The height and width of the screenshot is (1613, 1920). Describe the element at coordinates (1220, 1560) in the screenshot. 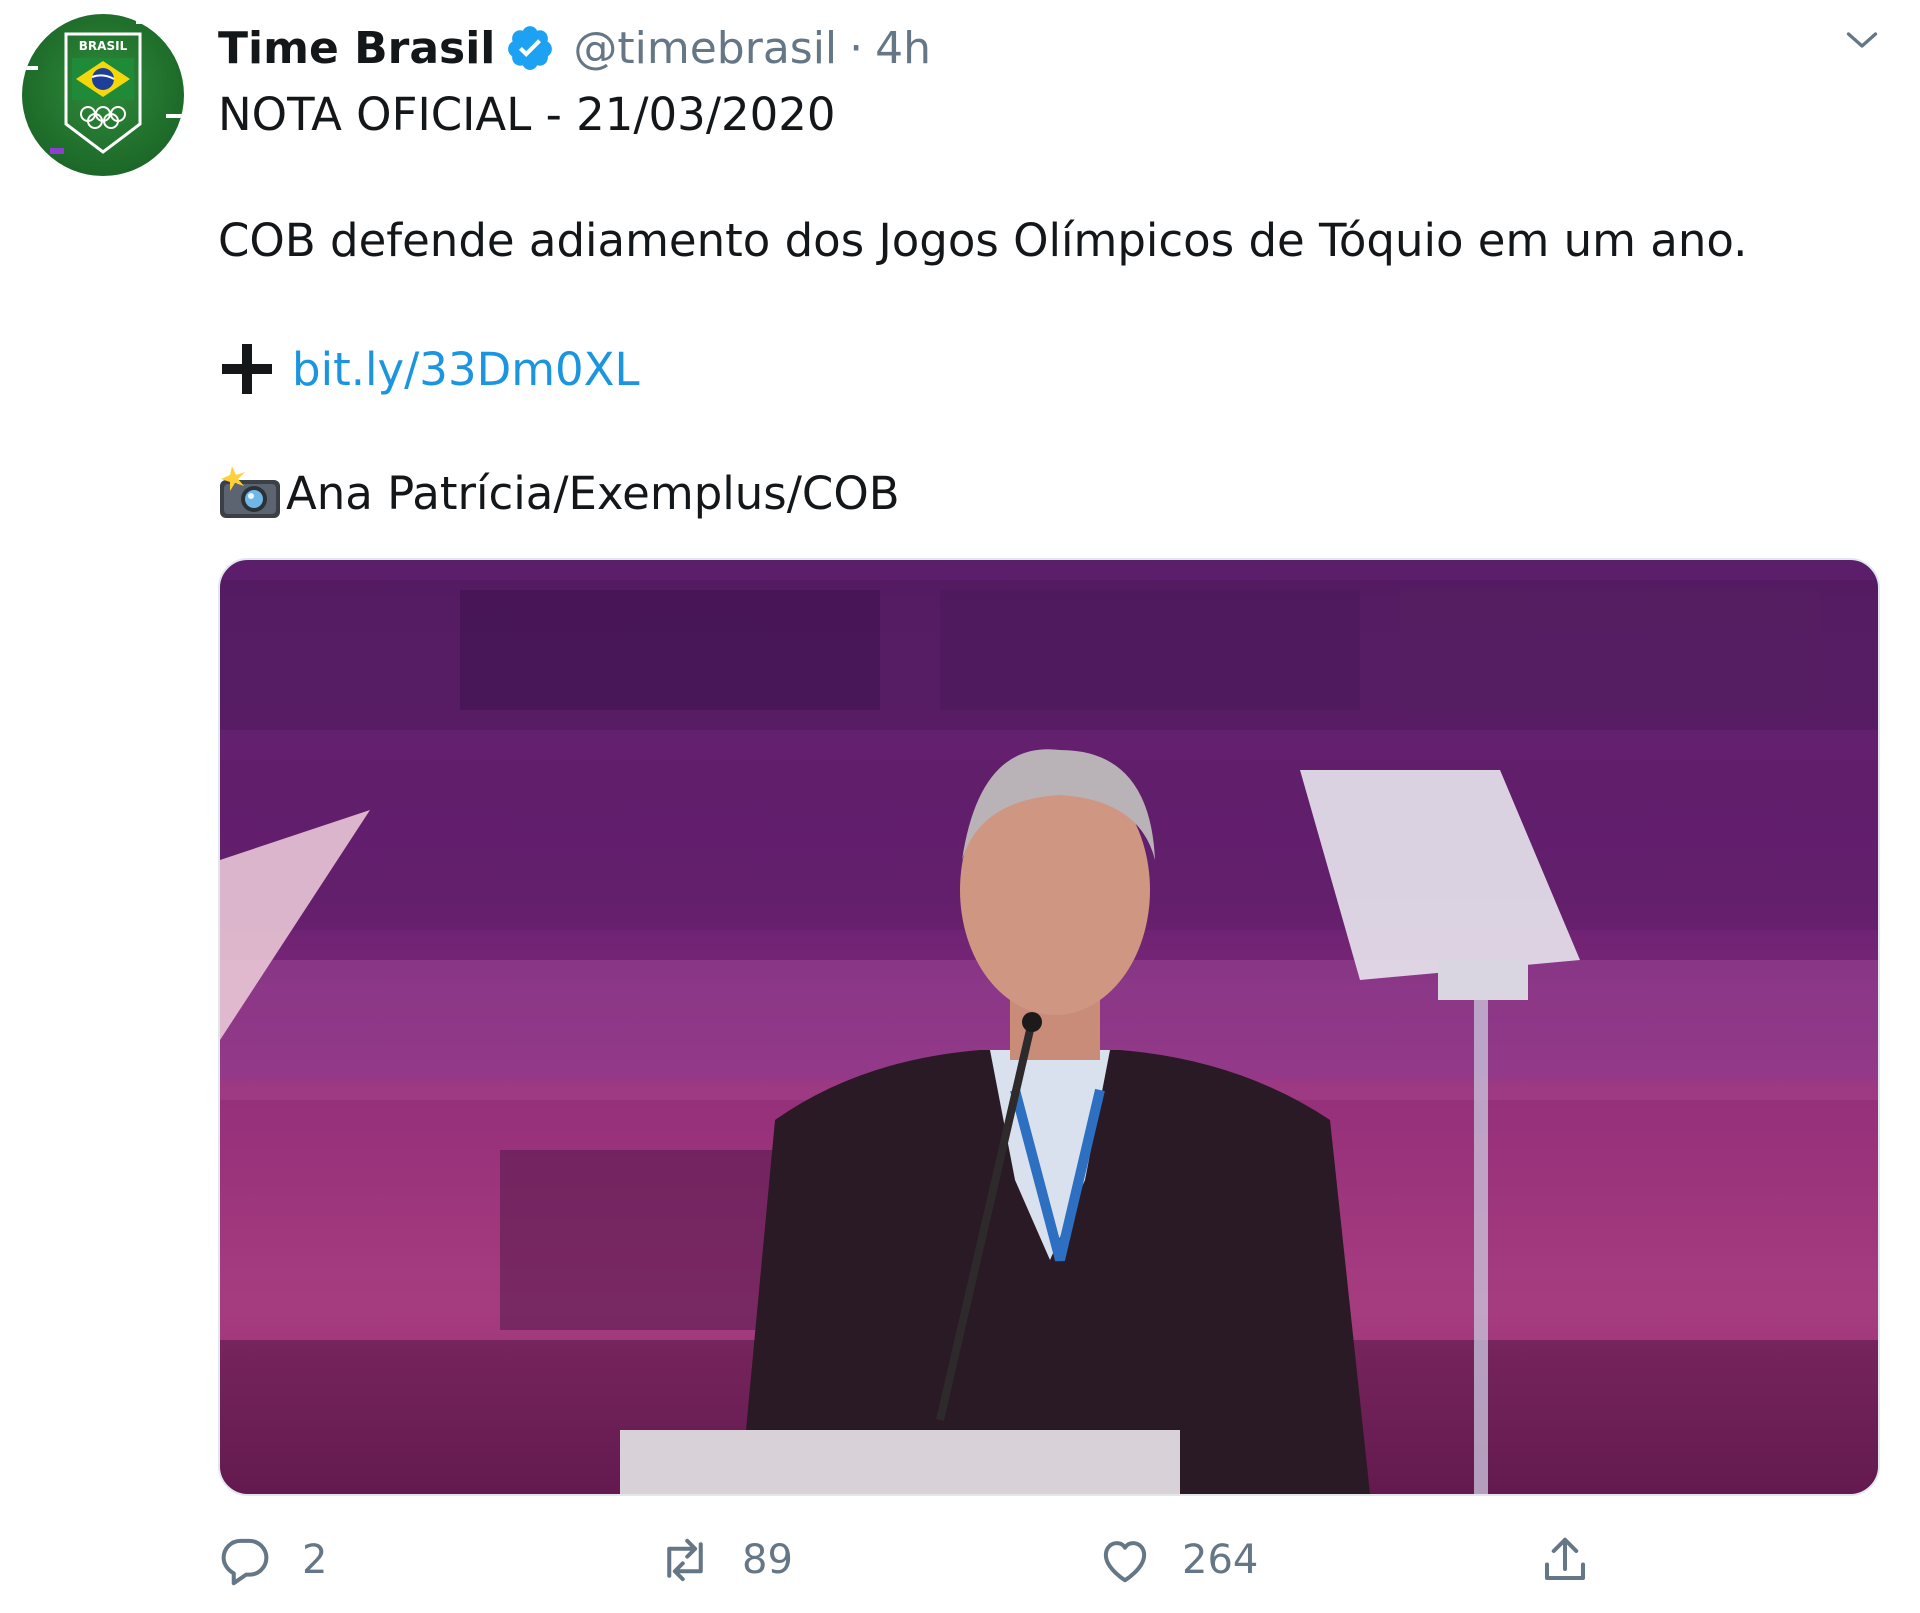

I see `like-count: 264` at that location.